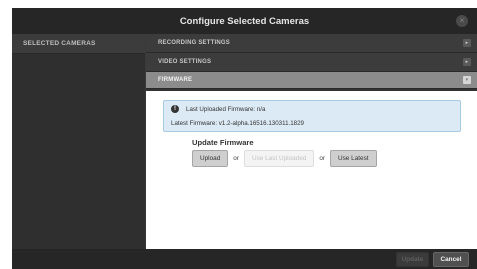 The width and height of the screenshot is (477, 269). I want to click on dialog-footer: Update Cancel, so click(244, 259).